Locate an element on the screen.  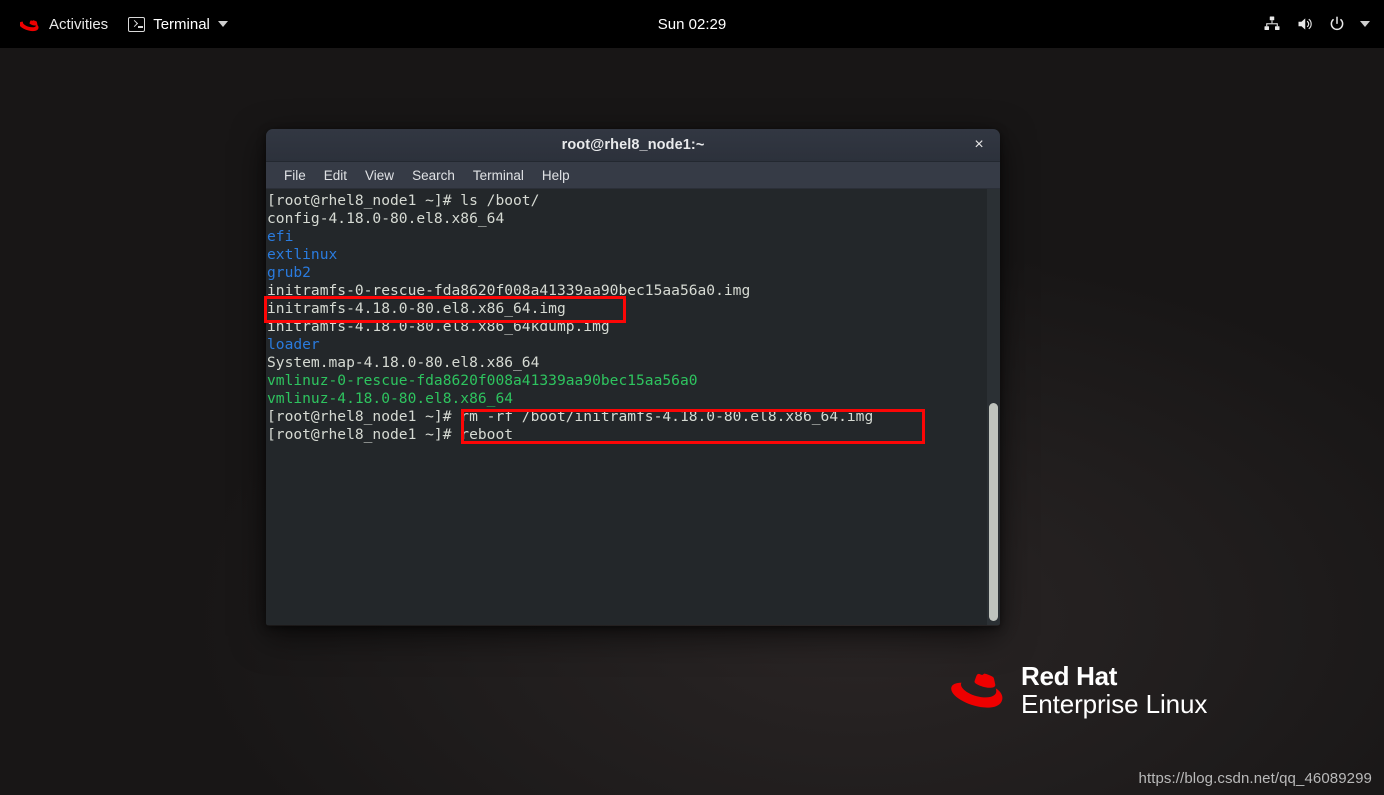
terminal-icon is located at coordinates (137, 24).